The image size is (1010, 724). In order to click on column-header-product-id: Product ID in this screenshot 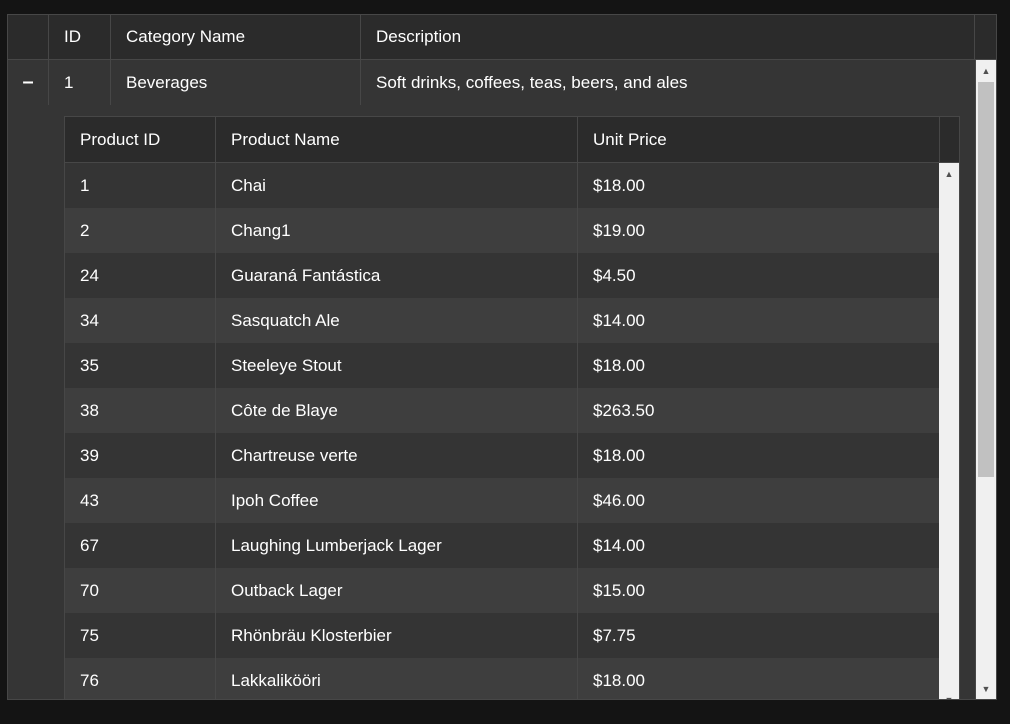, I will do `click(140, 139)`.